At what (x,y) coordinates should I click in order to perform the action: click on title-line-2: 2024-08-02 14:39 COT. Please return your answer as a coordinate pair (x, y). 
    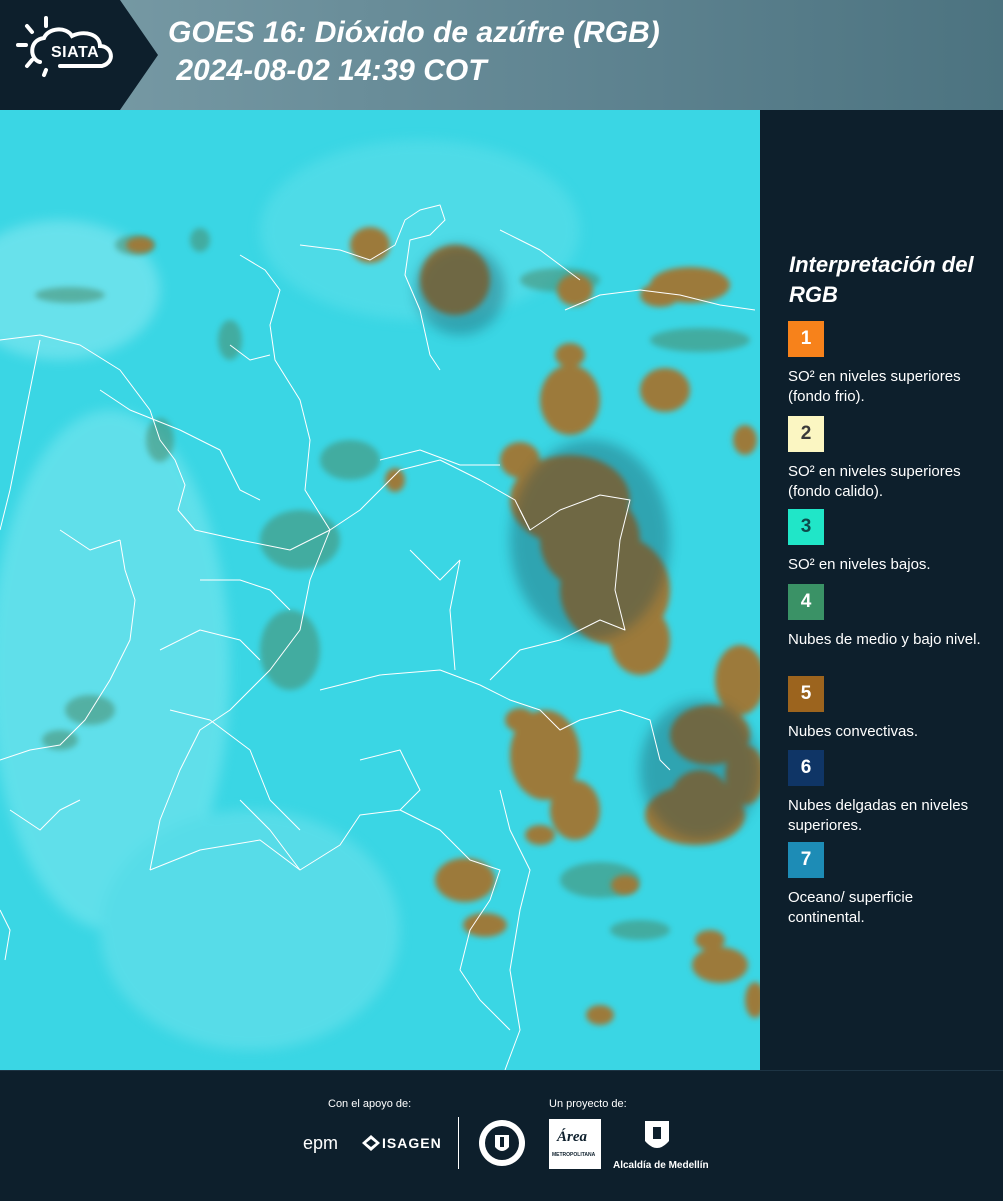
    Looking at the image, I should click on (327, 70).